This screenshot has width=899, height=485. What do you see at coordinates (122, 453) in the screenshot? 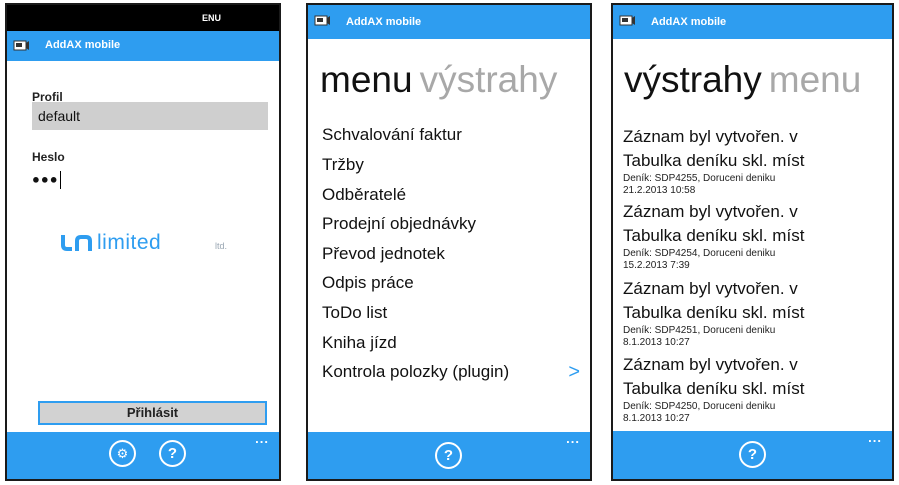
I see `gear-icon: ⚙` at bounding box center [122, 453].